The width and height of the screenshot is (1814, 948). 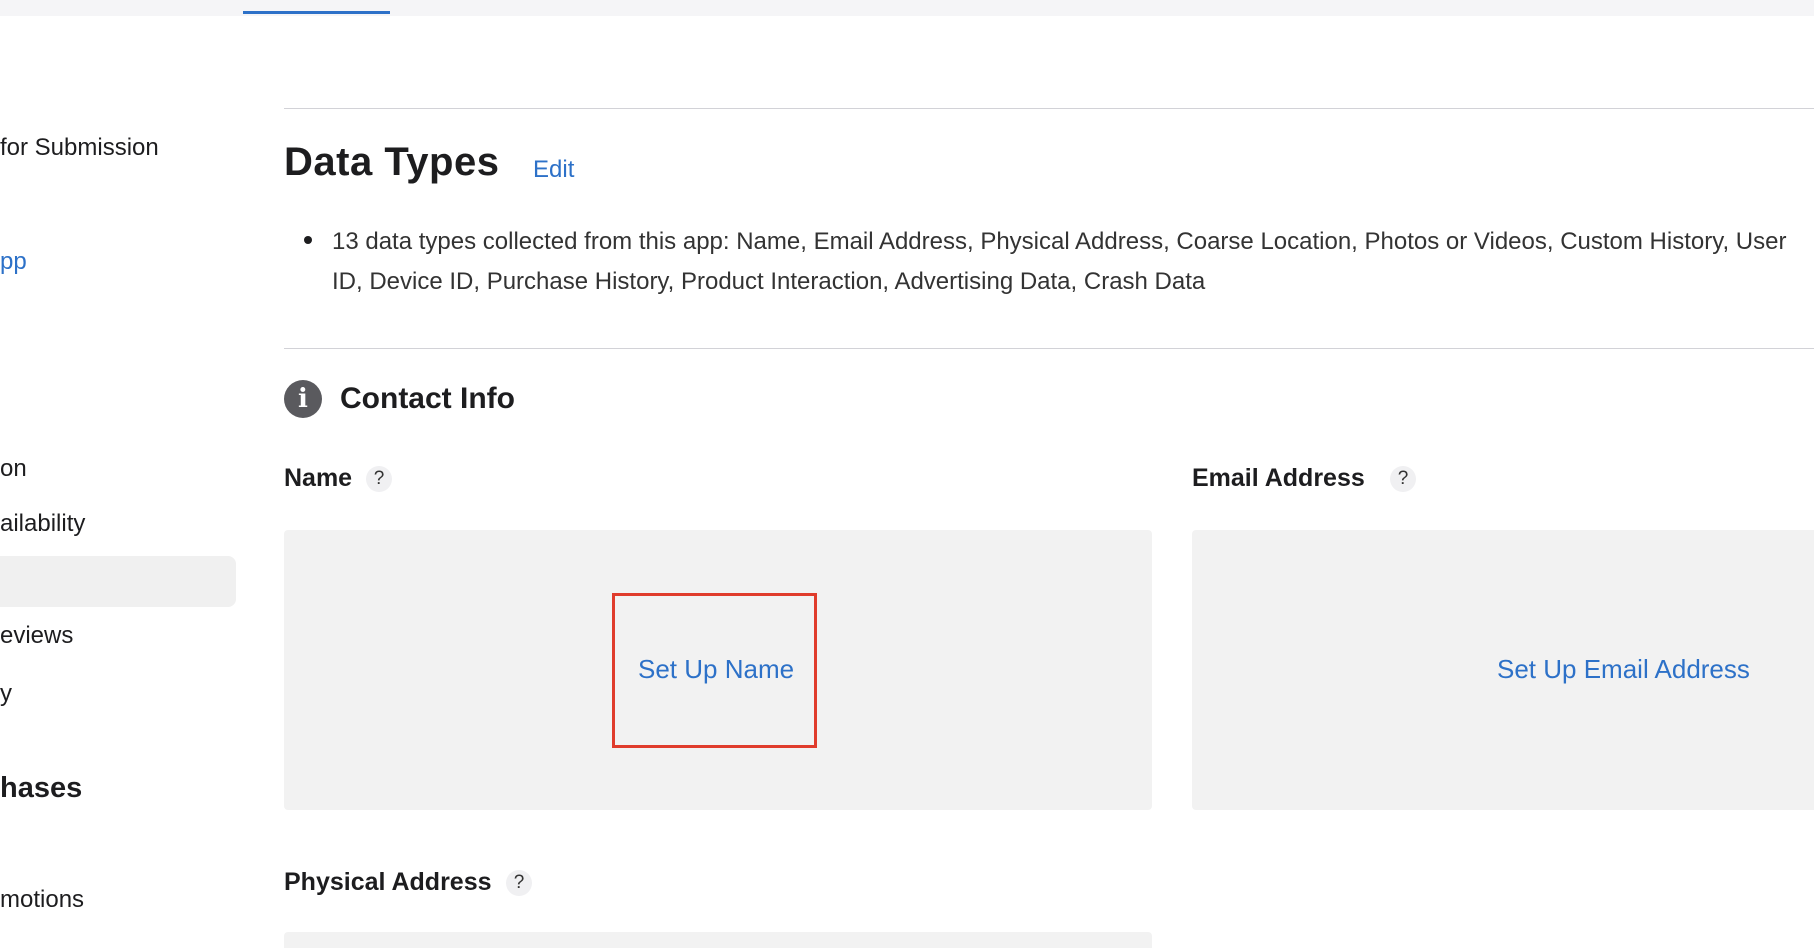 I want to click on page-title: Data Types, so click(x=392, y=162).